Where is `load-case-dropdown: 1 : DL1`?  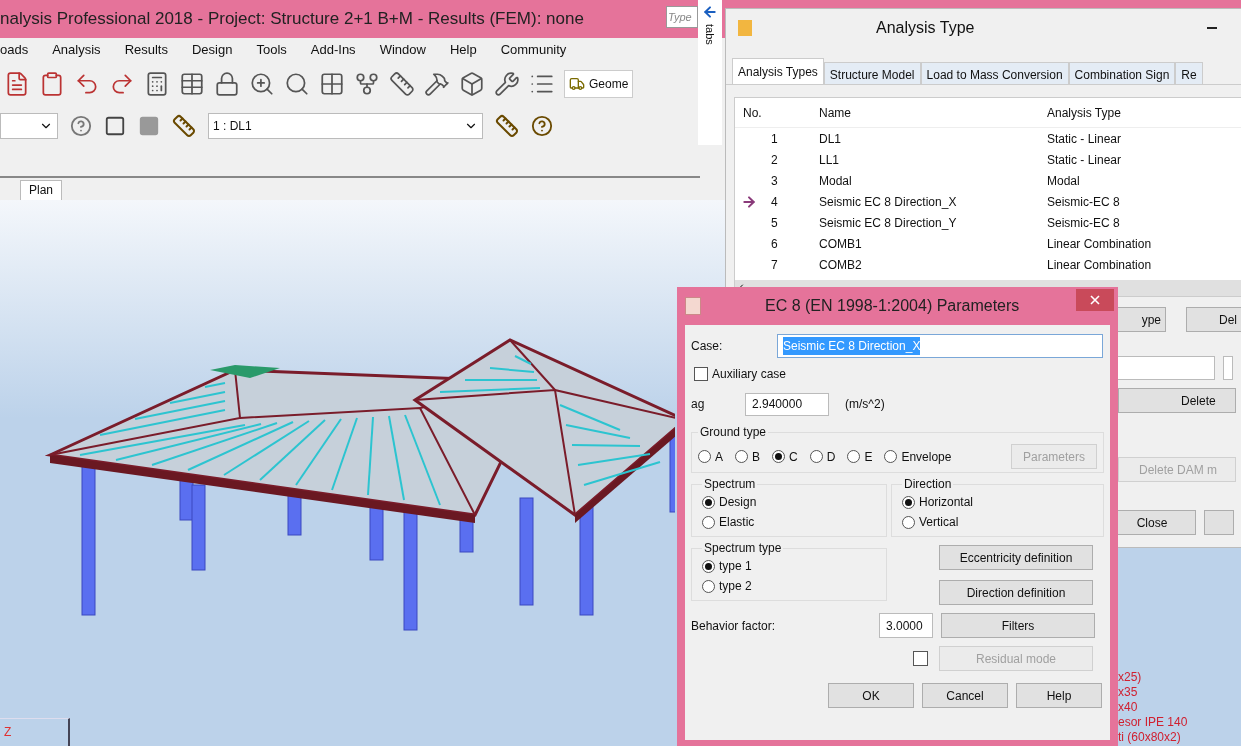
load-case-dropdown: 1 : DL1 is located at coordinates (345, 126).